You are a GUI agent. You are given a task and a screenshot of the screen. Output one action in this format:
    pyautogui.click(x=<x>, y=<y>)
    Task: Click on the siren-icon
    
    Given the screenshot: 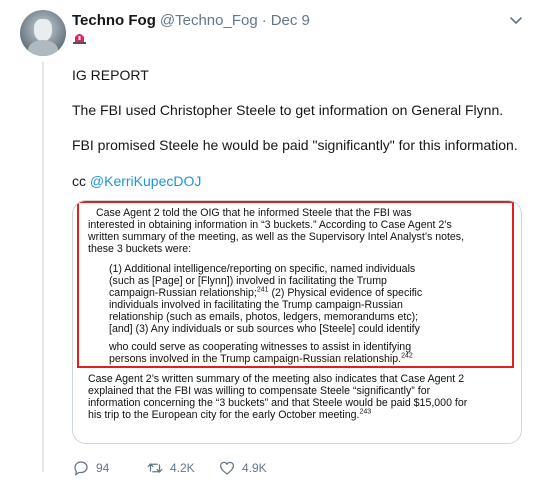 What is the action you would take?
    pyautogui.click(x=79, y=39)
    